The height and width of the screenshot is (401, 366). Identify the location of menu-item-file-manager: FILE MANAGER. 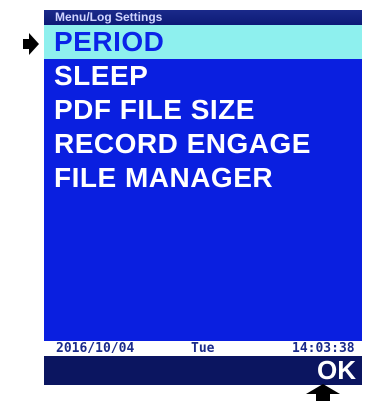
(203, 178).